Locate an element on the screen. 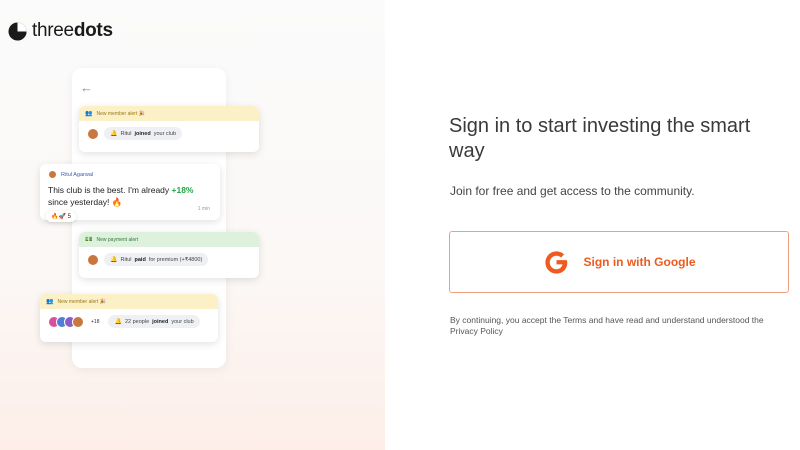 The height and width of the screenshot is (450, 800). google-icon is located at coordinates (555, 262).